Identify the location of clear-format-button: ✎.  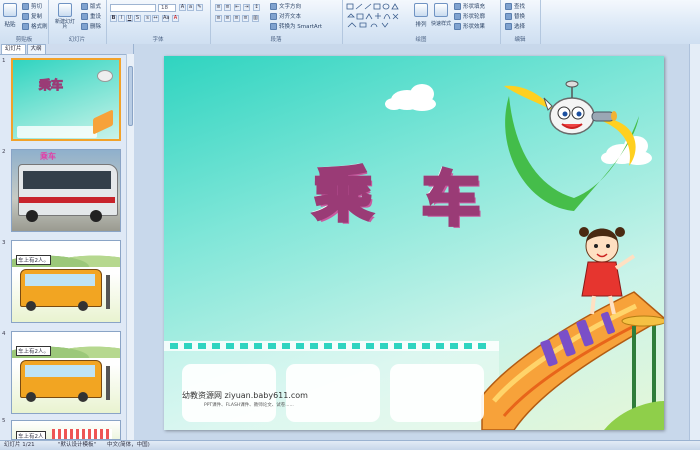
(199, 7).